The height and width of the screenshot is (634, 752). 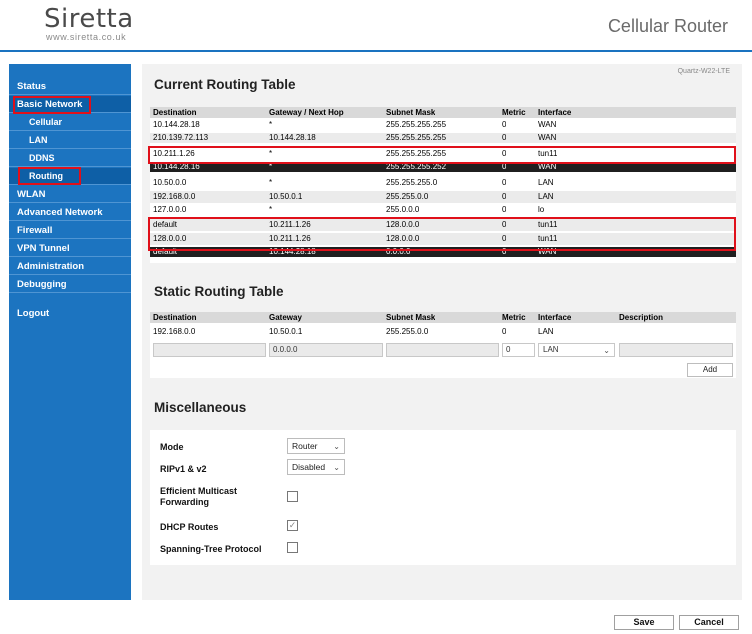 I want to click on sidebar-item-status: Status, so click(x=70, y=86).